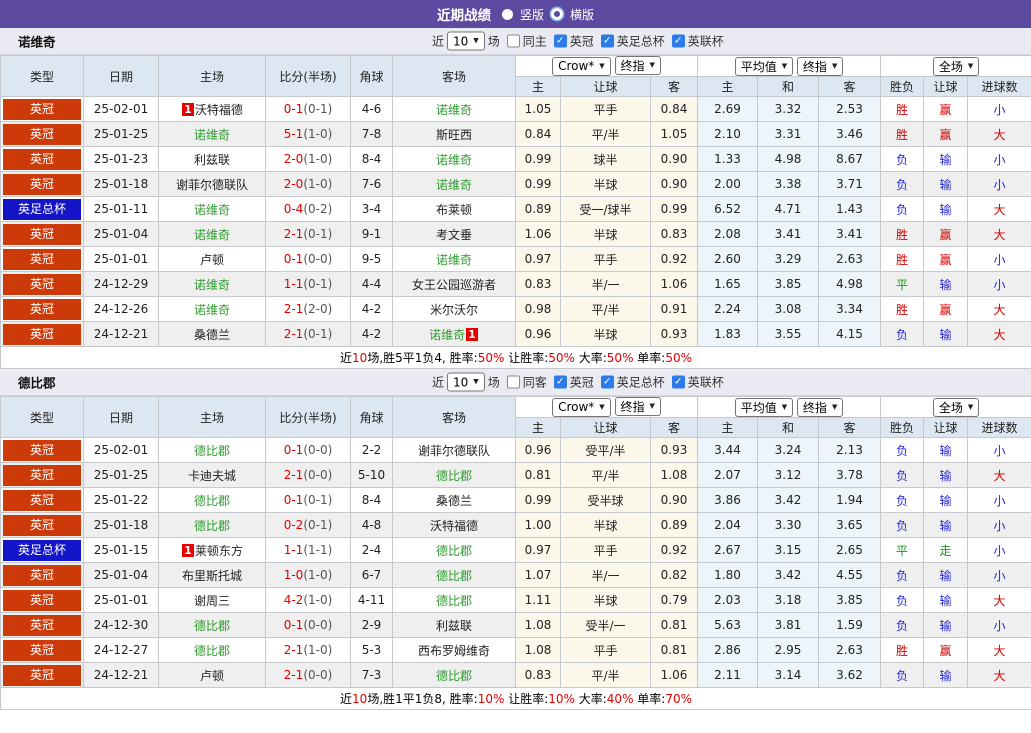  I want to click on corners-cell: 4-4, so click(371, 284).